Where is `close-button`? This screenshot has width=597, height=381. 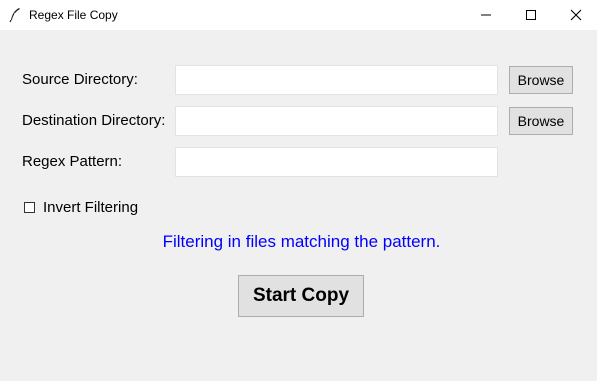 close-button is located at coordinates (575, 15).